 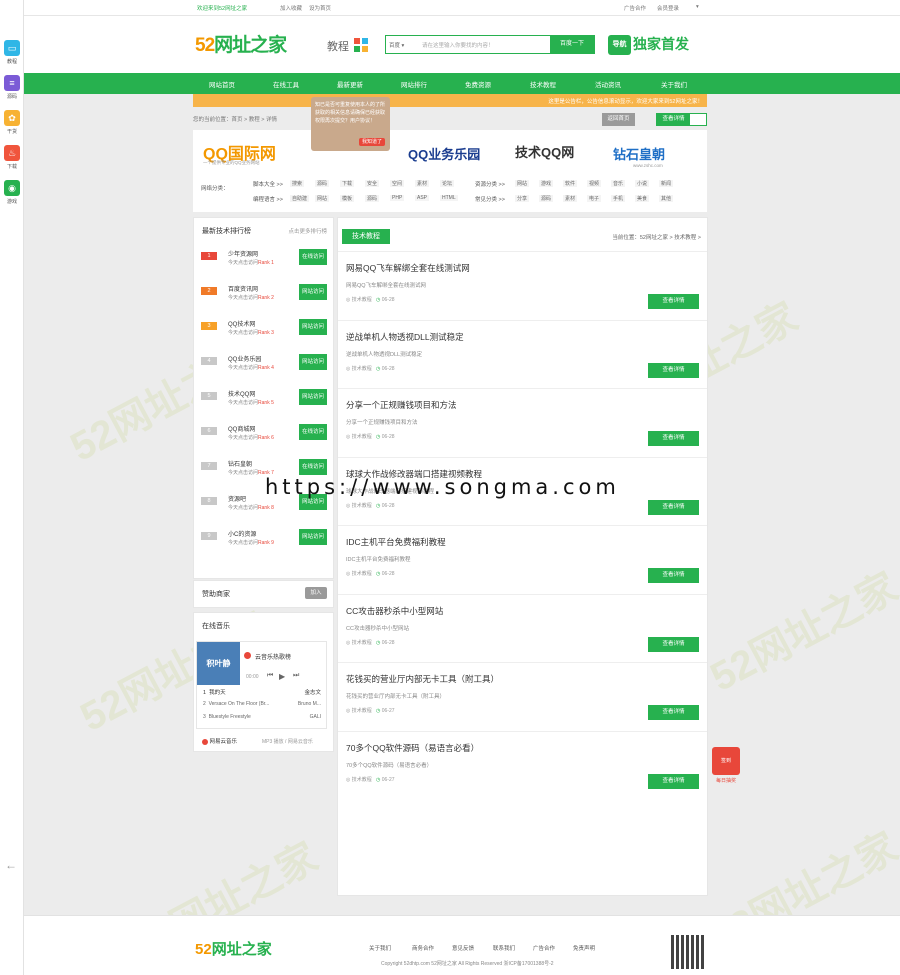 What do you see at coordinates (422, 679) in the screenshot?
I see `article-title: 花钱买的营业厅内部无卡工具（附工具）` at bounding box center [422, 679].